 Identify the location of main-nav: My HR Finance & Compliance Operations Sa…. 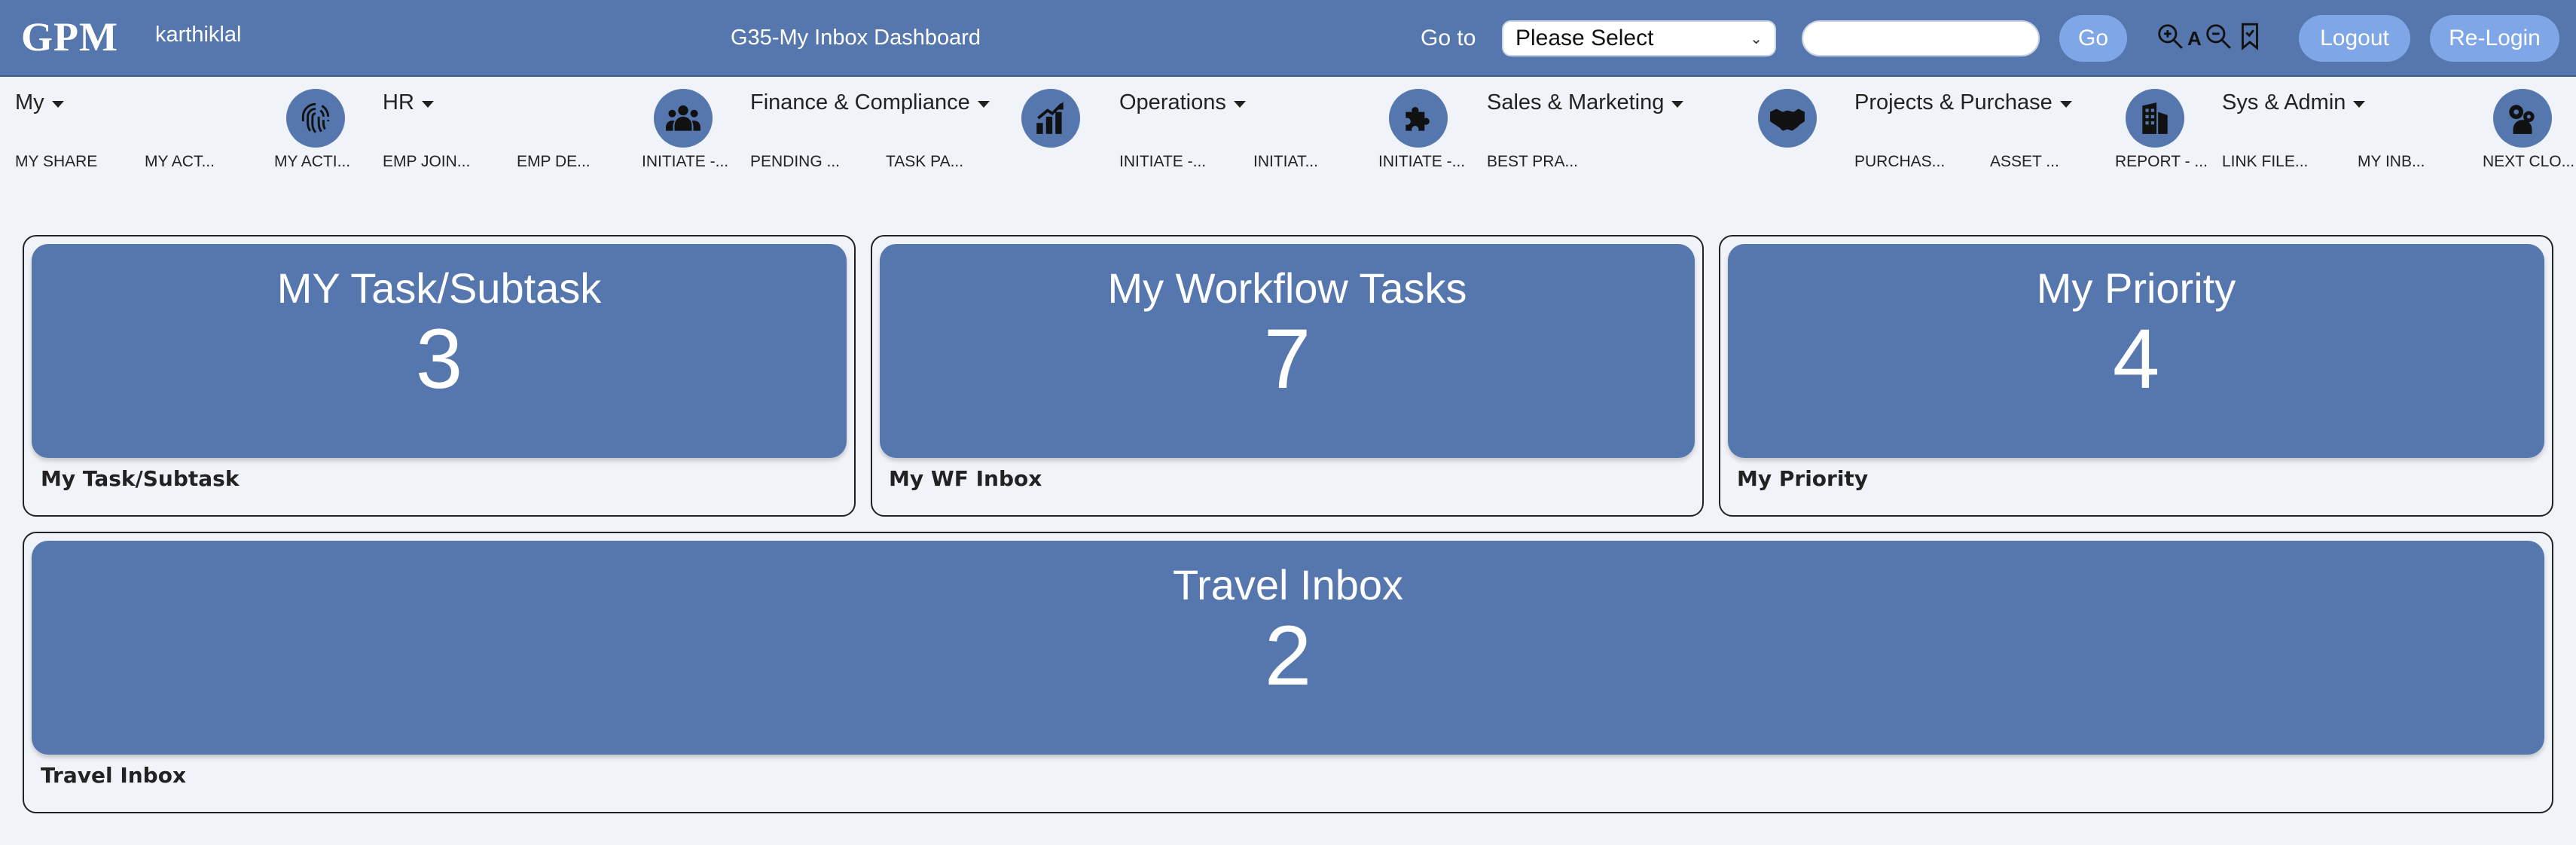
(1288, 131).